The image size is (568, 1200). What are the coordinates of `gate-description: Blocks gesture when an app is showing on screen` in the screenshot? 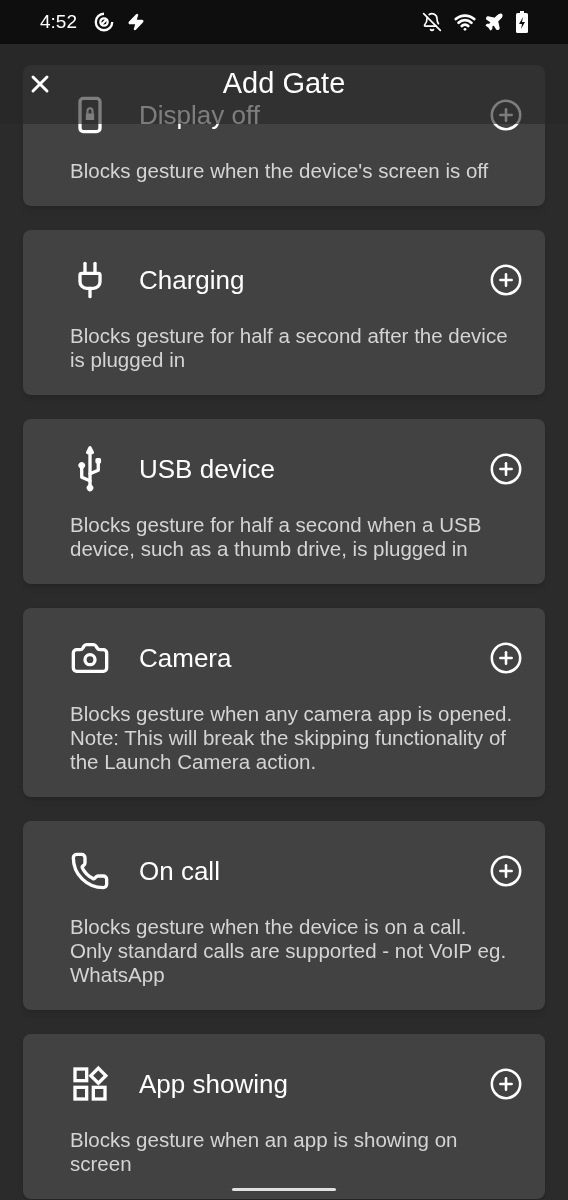 It's located at (264, 1152).